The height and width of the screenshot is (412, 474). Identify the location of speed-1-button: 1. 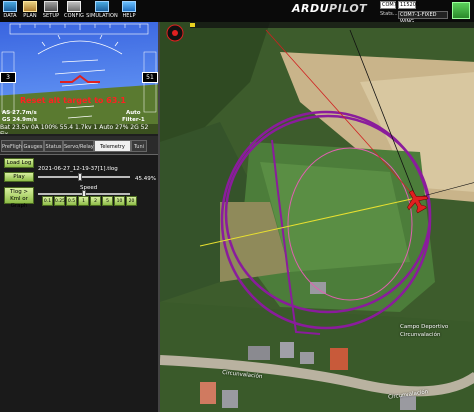
(83, 201).